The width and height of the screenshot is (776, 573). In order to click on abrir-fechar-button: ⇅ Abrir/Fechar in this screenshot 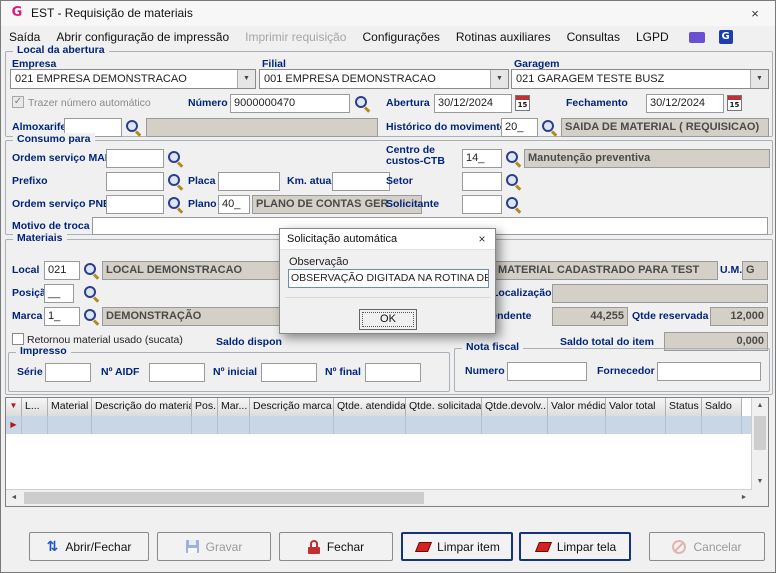, I will do `click(89, 546)`.